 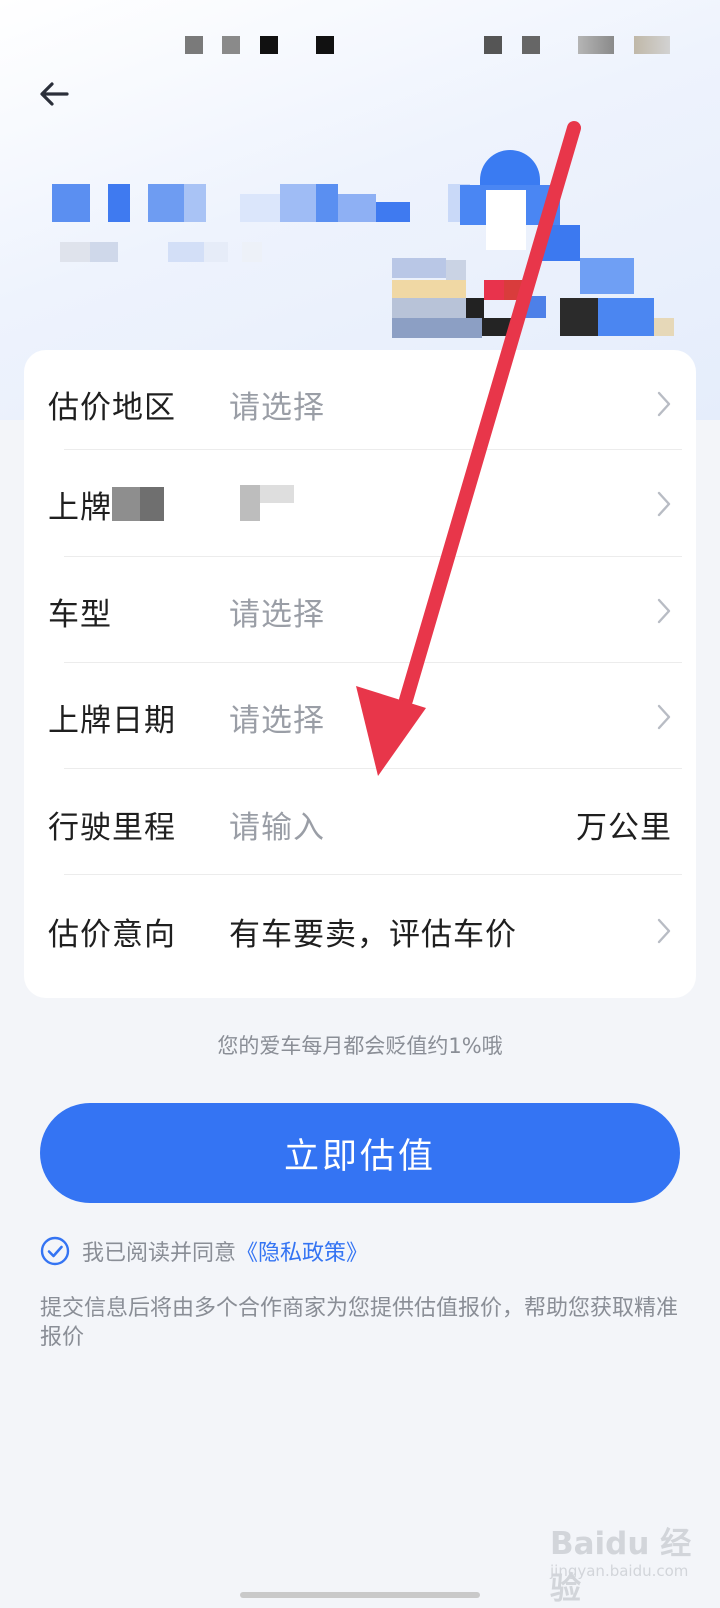 I want to click on mileage-unit: 万公里, so click(x=624, y=827).